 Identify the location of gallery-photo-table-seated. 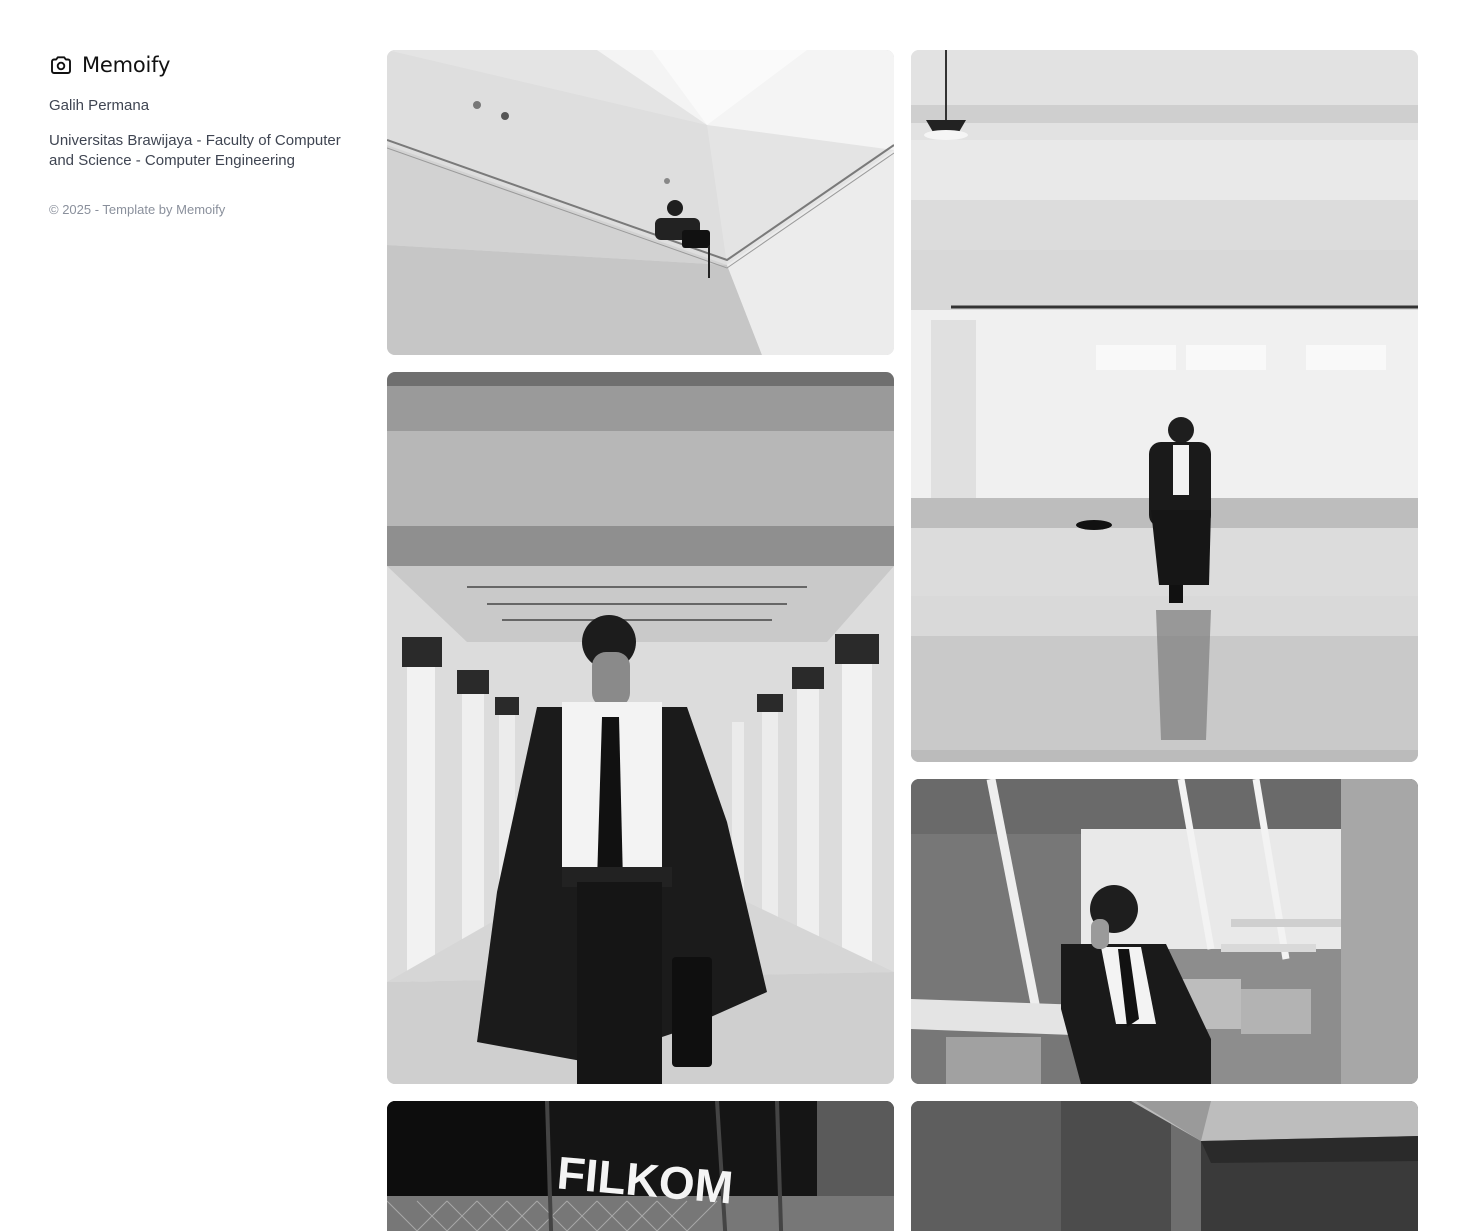
(1164, 931).